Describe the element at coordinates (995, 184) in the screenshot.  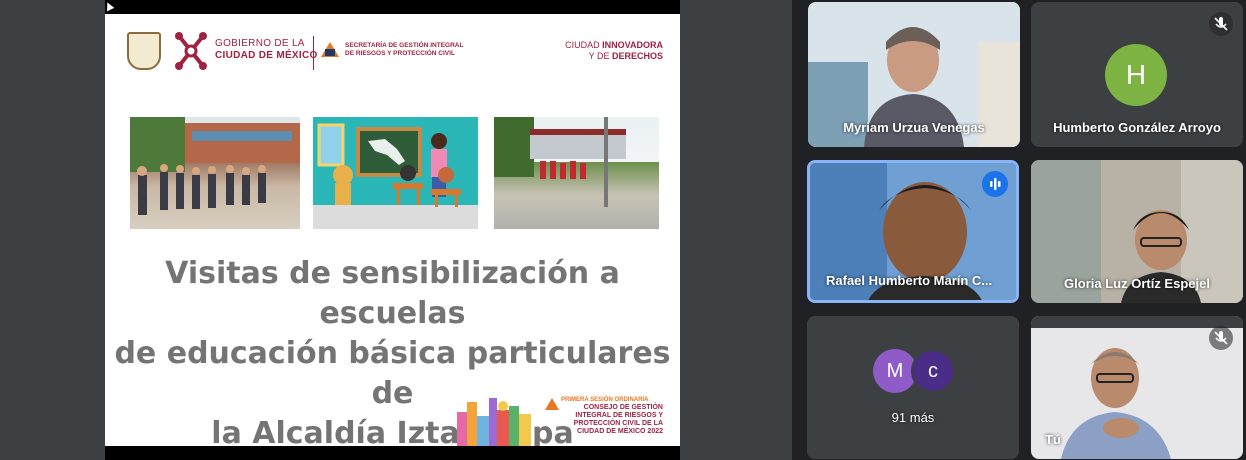
I see `speaking-indicator-icon` at that location.